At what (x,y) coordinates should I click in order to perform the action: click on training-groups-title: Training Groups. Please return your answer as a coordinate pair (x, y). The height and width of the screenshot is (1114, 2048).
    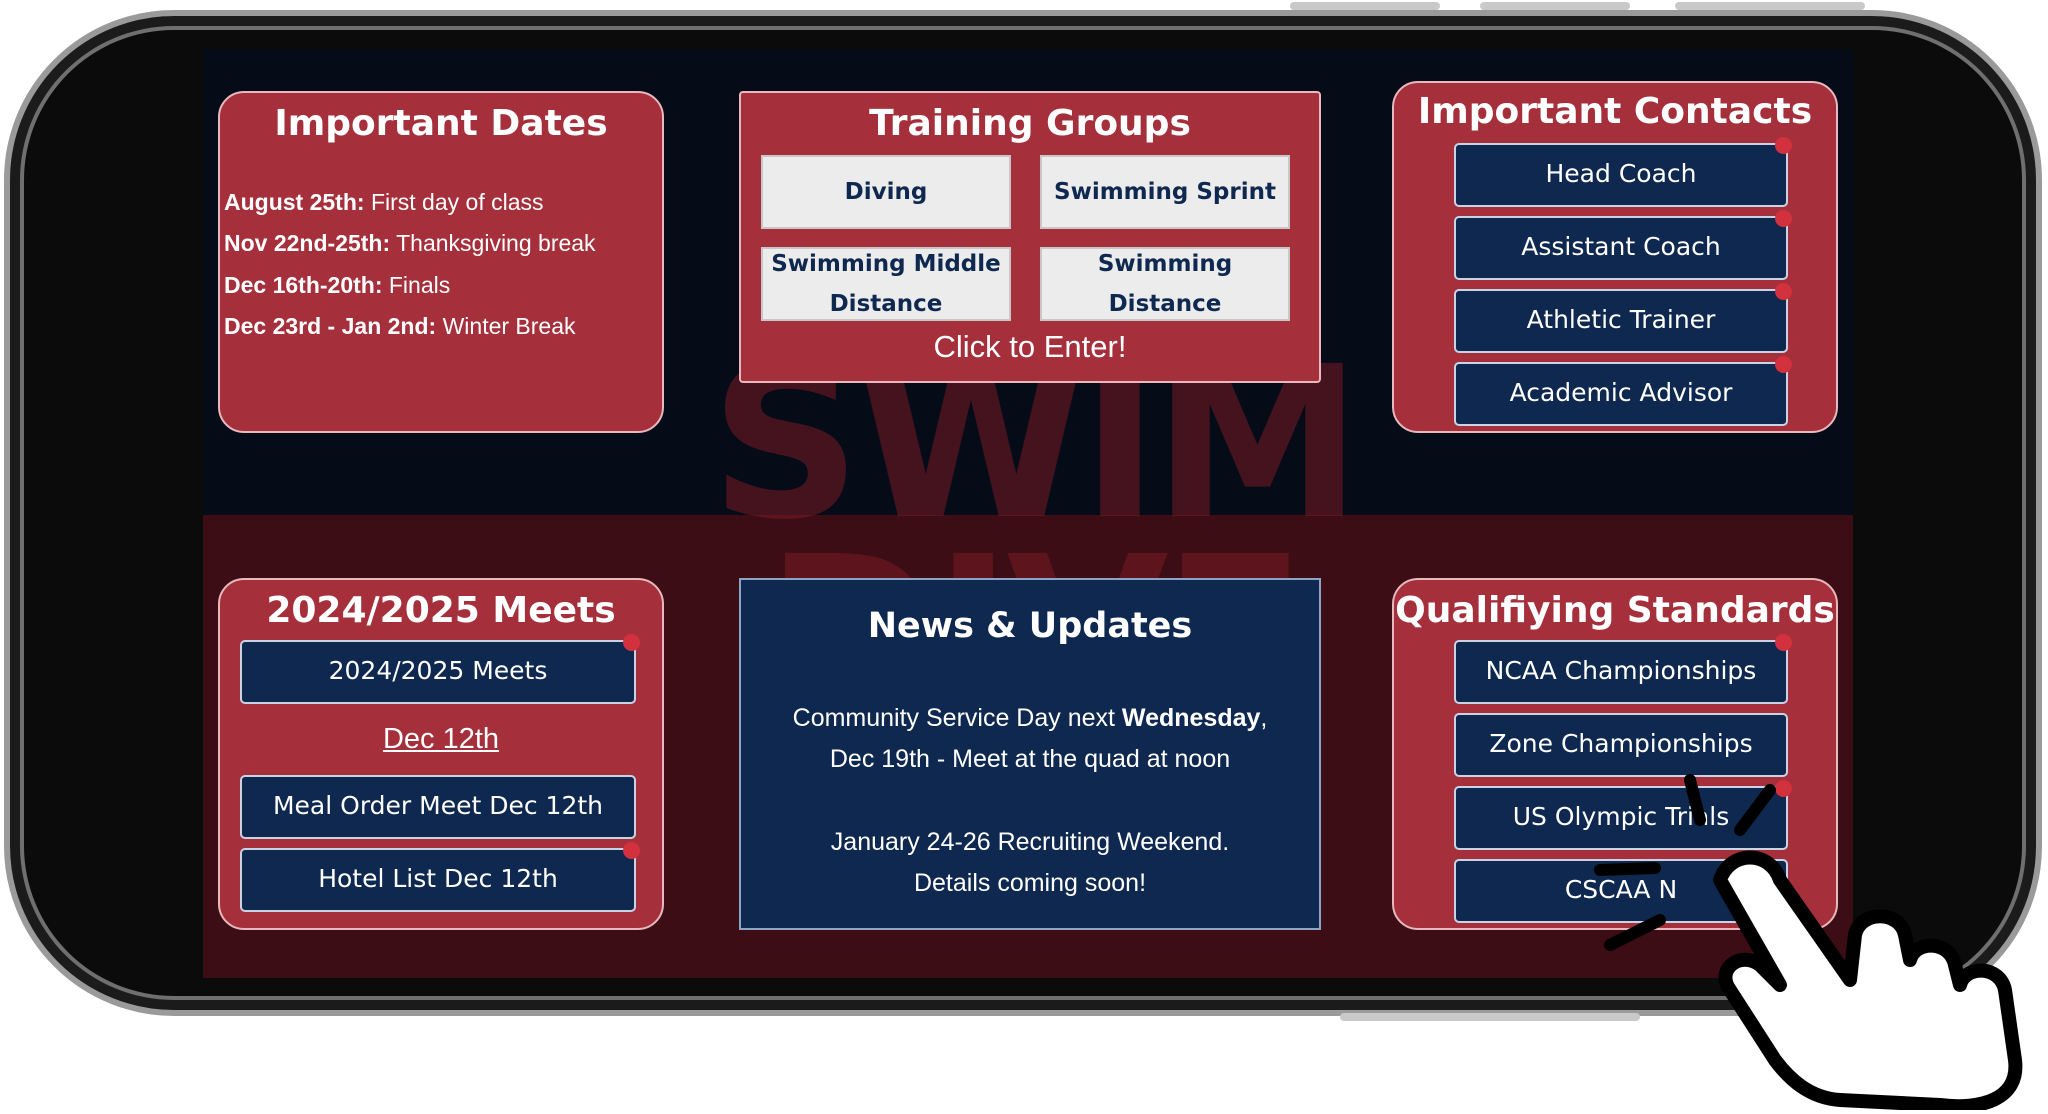
    Looking at the image, I should click on (1030, 123).